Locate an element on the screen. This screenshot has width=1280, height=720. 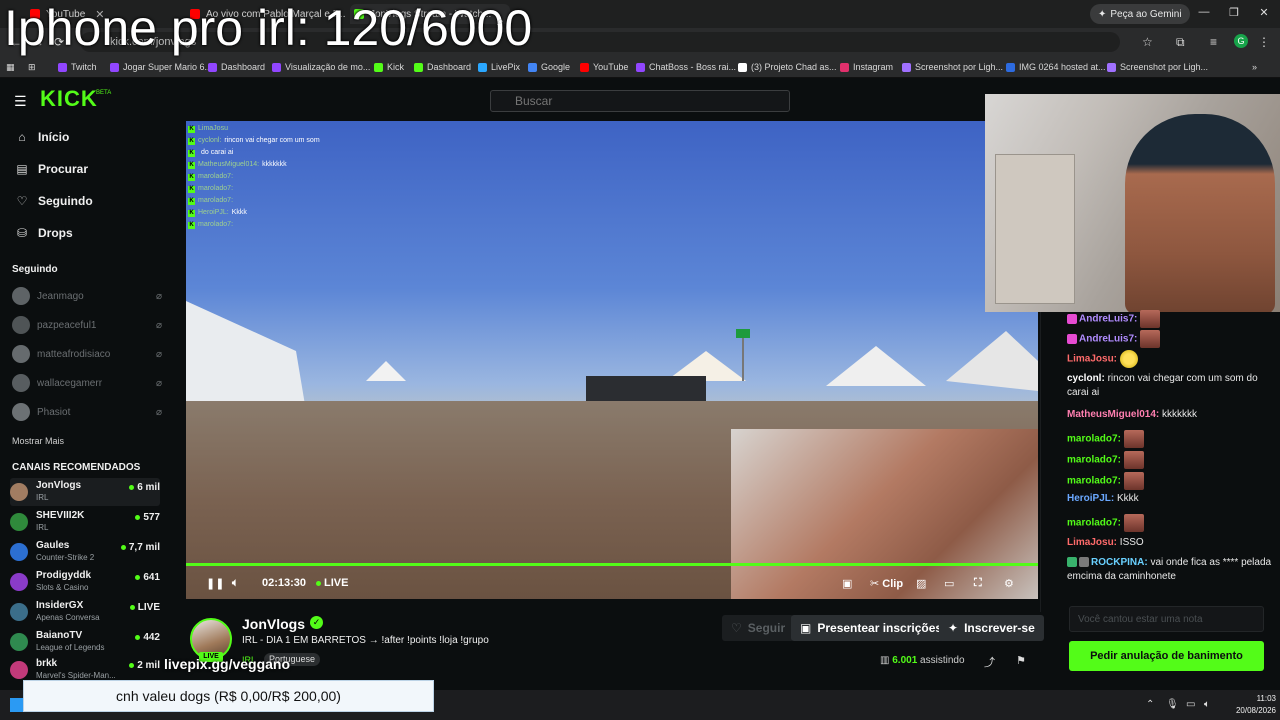
unban-request-button: Pedir anulação de banimento is located at coordinates (1166, 656).